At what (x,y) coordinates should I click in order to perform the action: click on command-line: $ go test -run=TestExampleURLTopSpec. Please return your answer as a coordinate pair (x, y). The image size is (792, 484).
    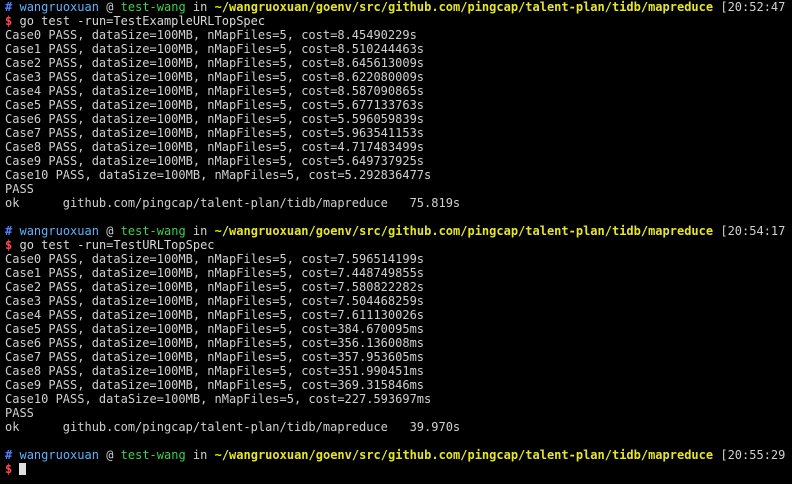
    Looking at the image, I should click on (396, 21).